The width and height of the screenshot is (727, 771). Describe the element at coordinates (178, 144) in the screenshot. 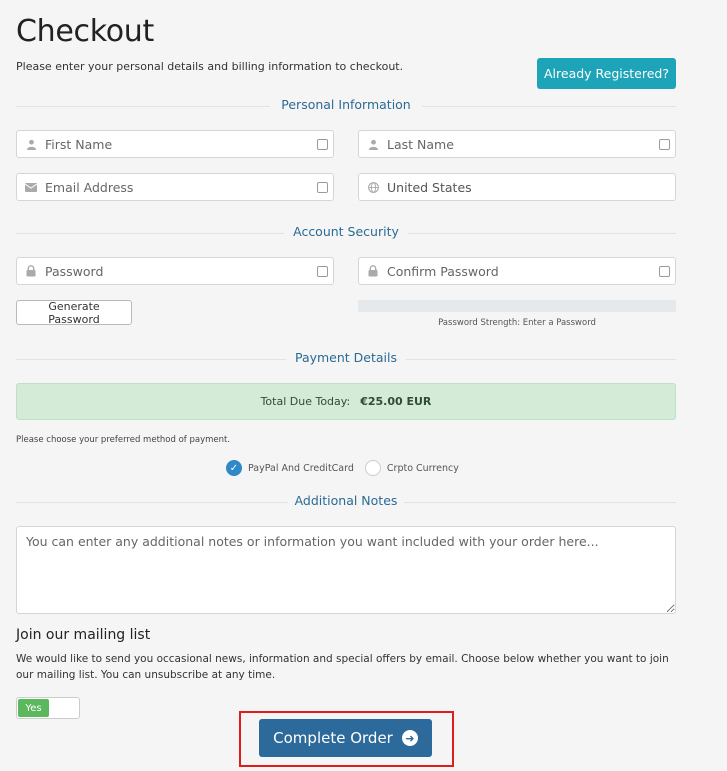

I see `first-name-input` at that location.